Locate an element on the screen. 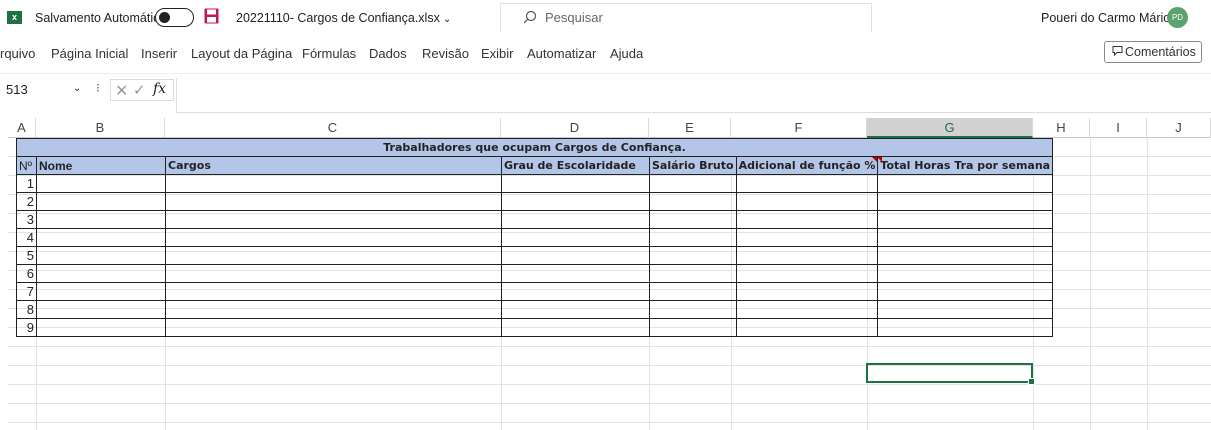 Image resolution: width=1211 pixels, height=430 pixels. column-header-c: C is located at coordinates (333, 128).